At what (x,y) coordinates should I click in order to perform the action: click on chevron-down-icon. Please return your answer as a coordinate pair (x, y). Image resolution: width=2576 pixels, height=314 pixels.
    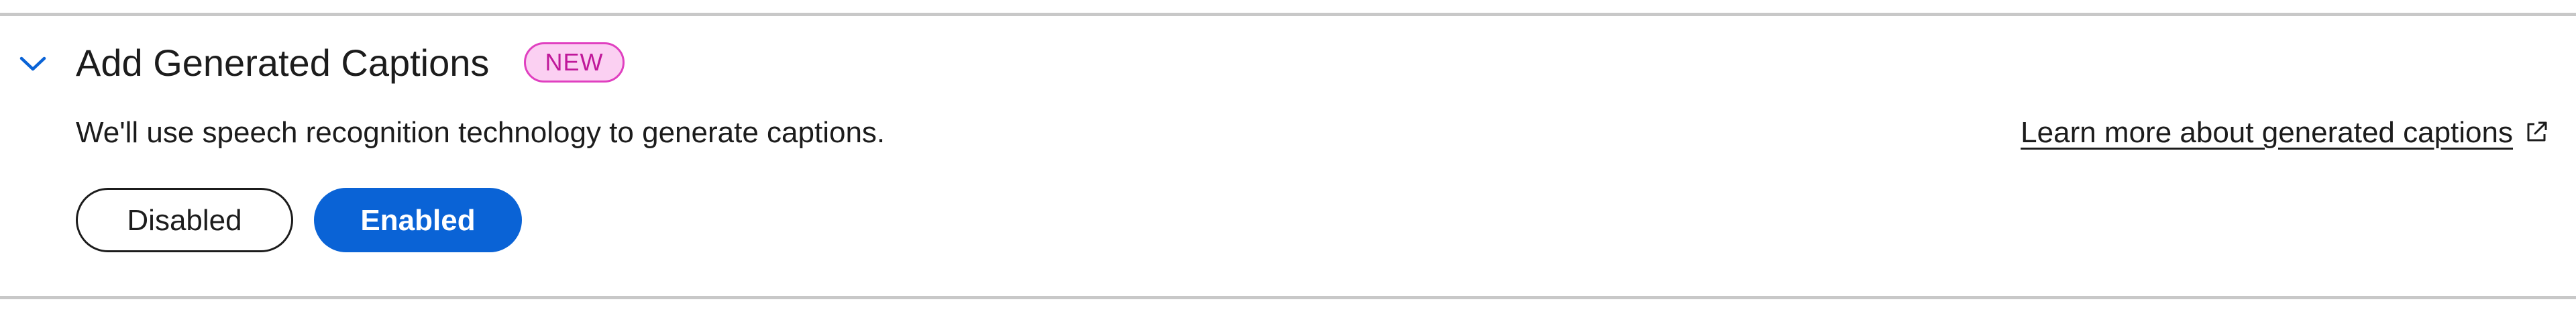
    Looking at the image, I should click on (32, 63).